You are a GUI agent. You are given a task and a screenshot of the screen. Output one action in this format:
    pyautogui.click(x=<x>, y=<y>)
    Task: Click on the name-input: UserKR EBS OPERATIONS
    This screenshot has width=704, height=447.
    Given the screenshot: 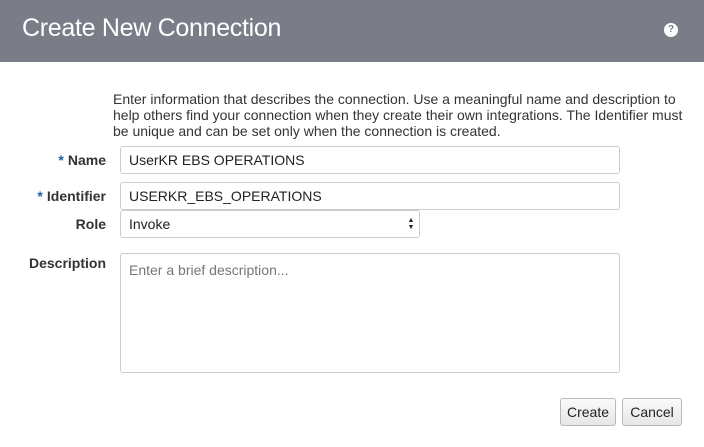 What is the action you would take?
    pyautogui.click(x=370, y=160)
    